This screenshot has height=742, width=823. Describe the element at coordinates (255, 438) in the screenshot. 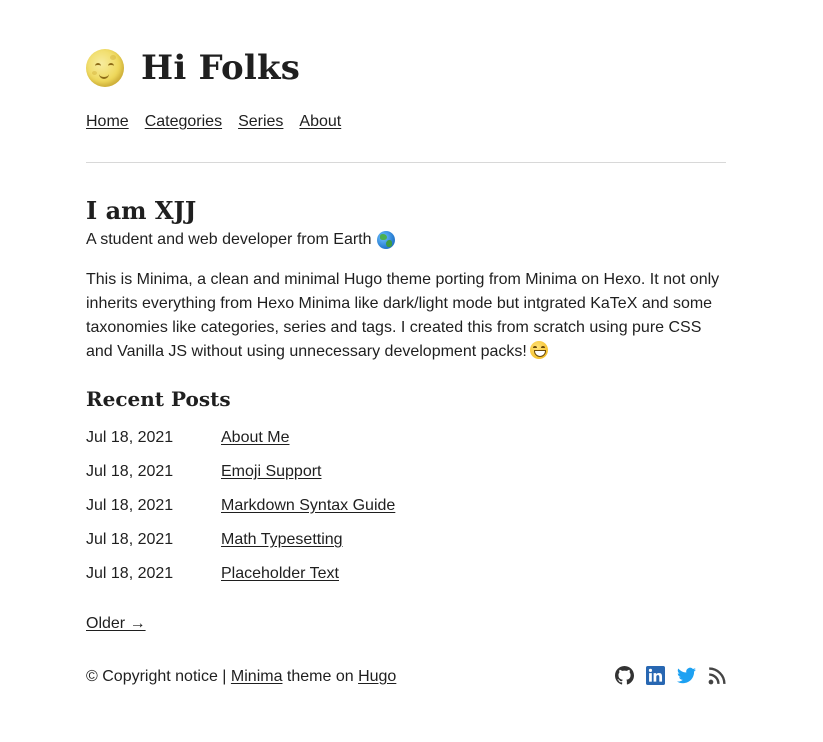

I see `post-link: About Me` at that location.